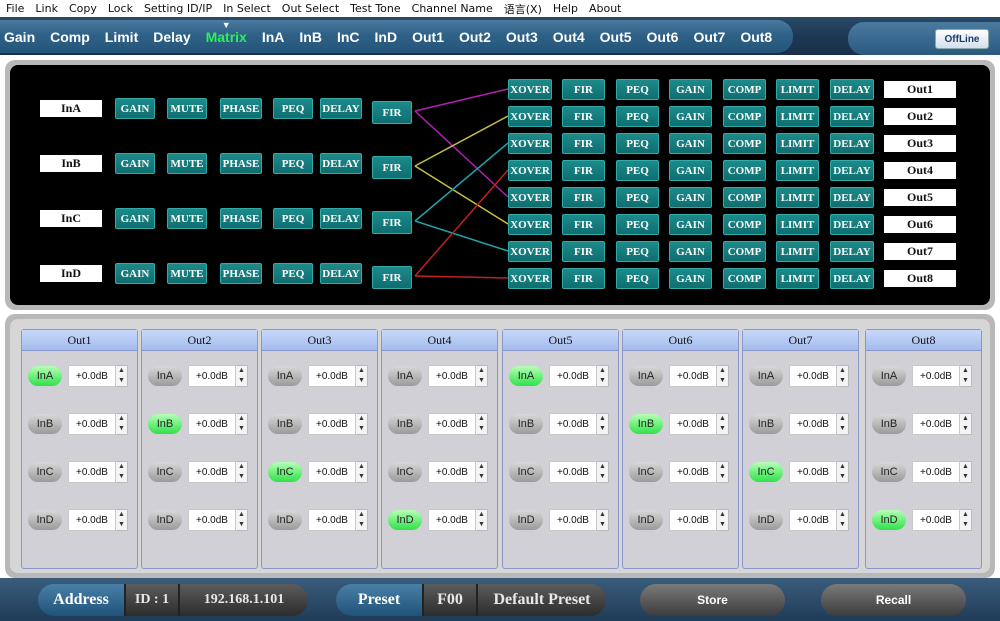  I want to click on tab-out5: Out5, so click(616, 37).